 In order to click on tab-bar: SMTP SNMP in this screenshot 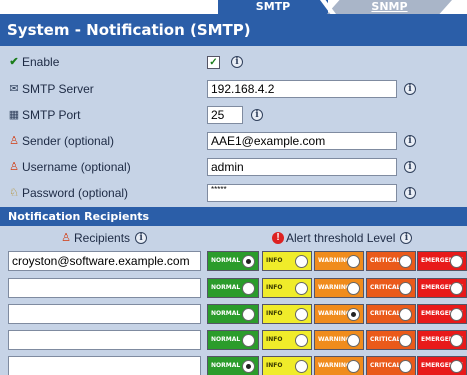, I will do `click(233, 7)`.